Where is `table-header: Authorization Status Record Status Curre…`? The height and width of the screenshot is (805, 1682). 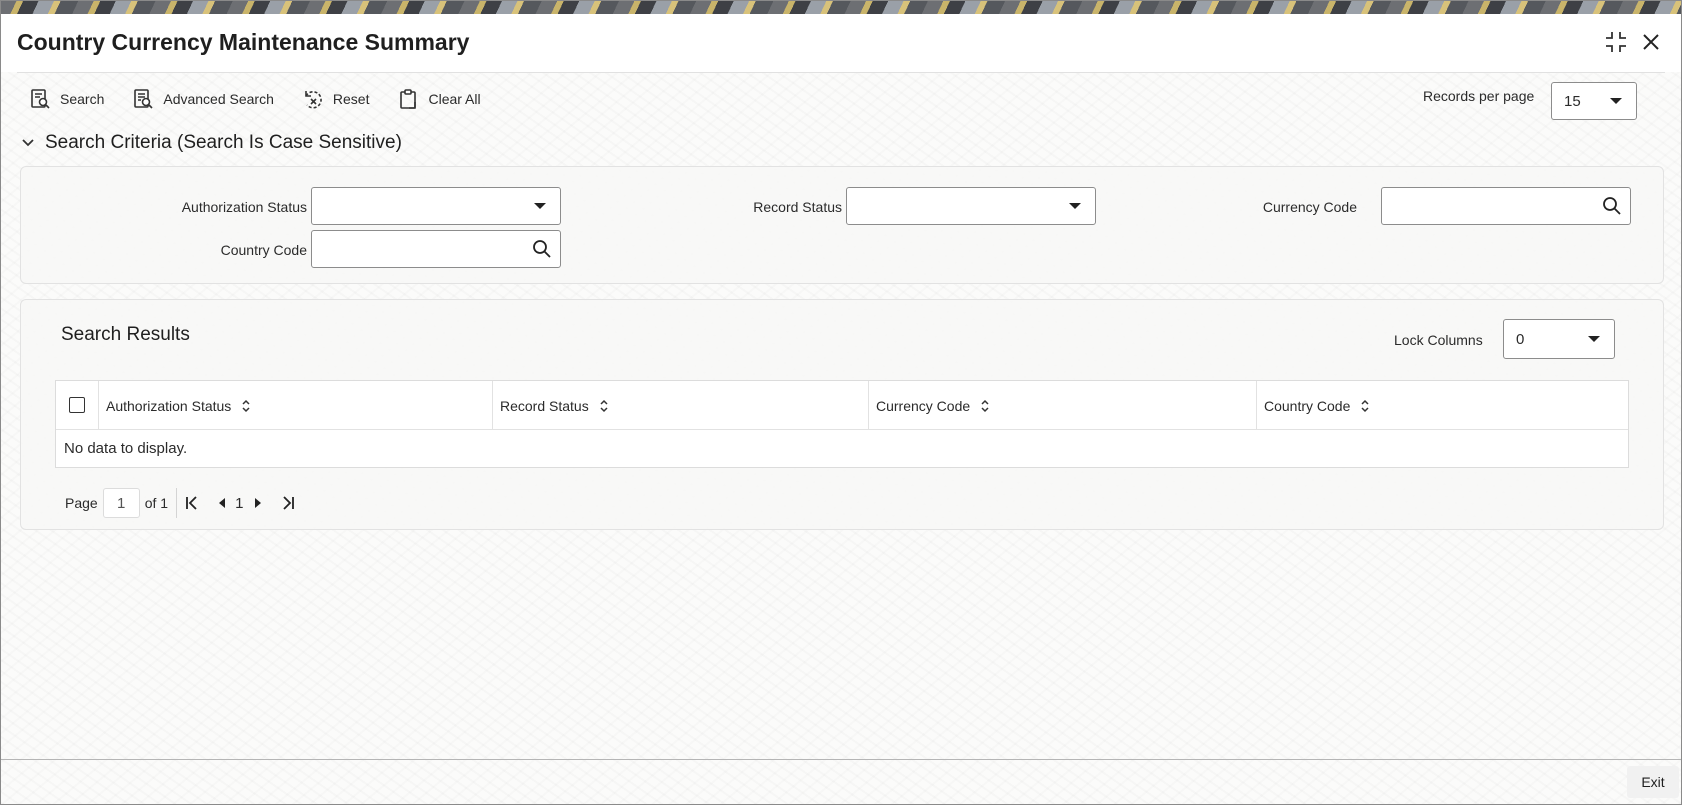
table-header: Authorization Status Record Status Curre… is located at coordinates (842, 405).